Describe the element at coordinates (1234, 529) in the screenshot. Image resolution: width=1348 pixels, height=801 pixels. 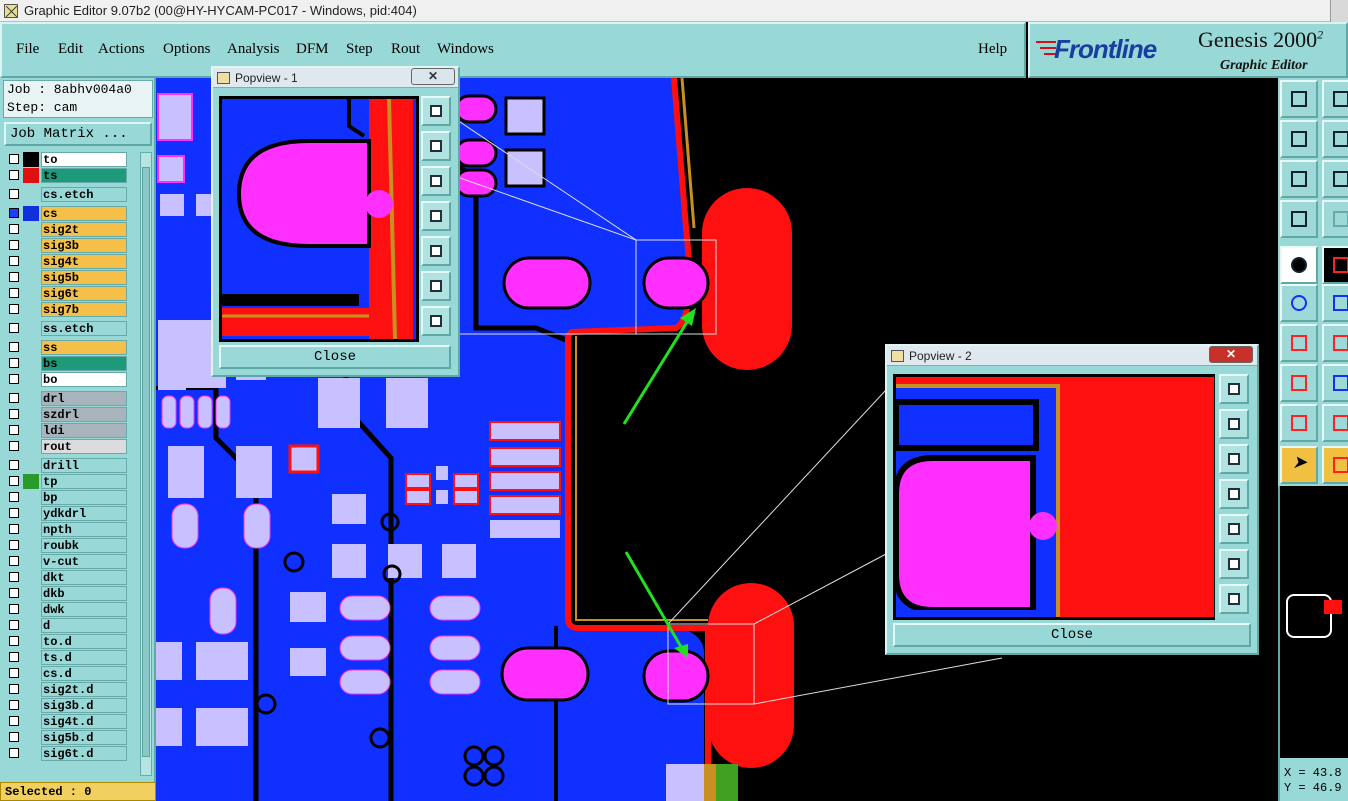
I see `pan-right-icon` at that location.